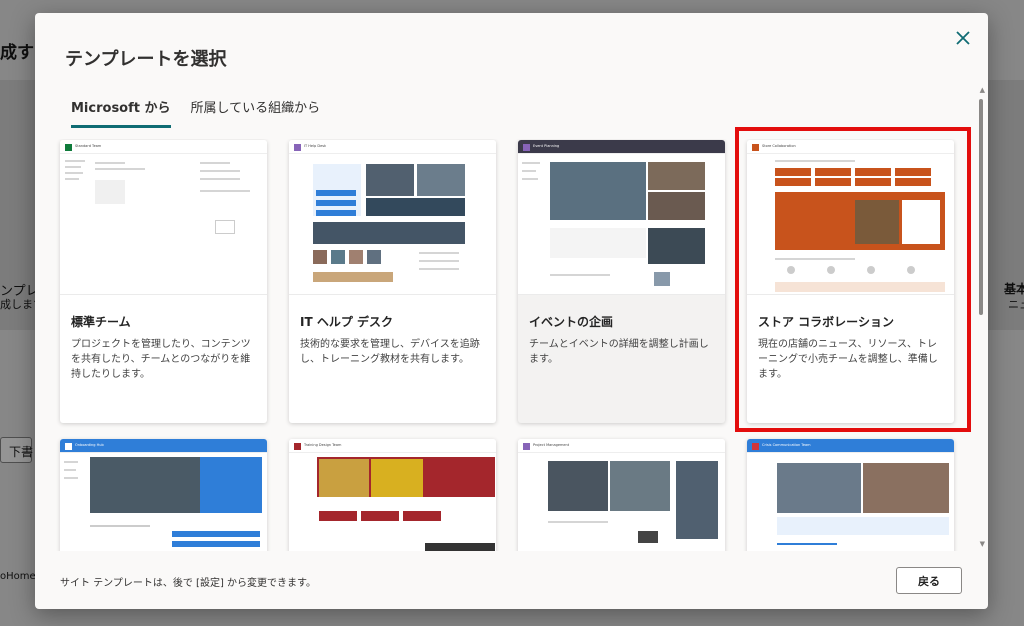 The image size is (1024, 626). I want to click on template-description: チームとイベントの詳細を調整し計画します。, so click(619, 352).